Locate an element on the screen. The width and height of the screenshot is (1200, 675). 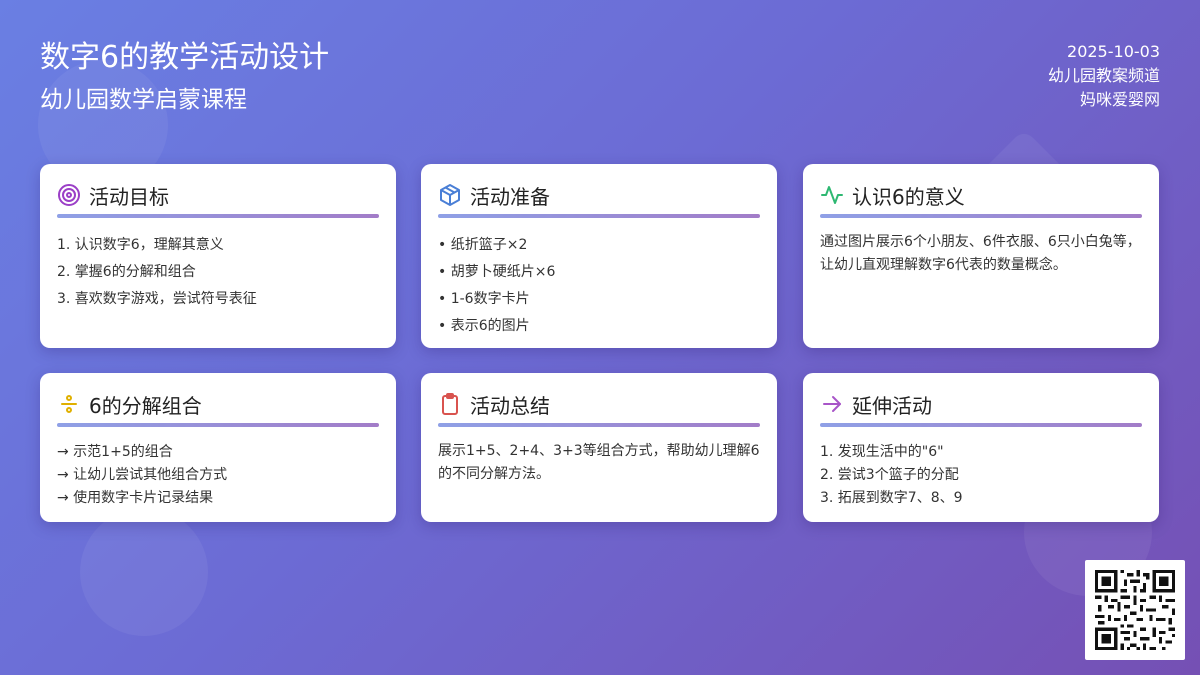
list-item: • 胡萝卜硬纸片×6 is located at coordinates (497, 272).